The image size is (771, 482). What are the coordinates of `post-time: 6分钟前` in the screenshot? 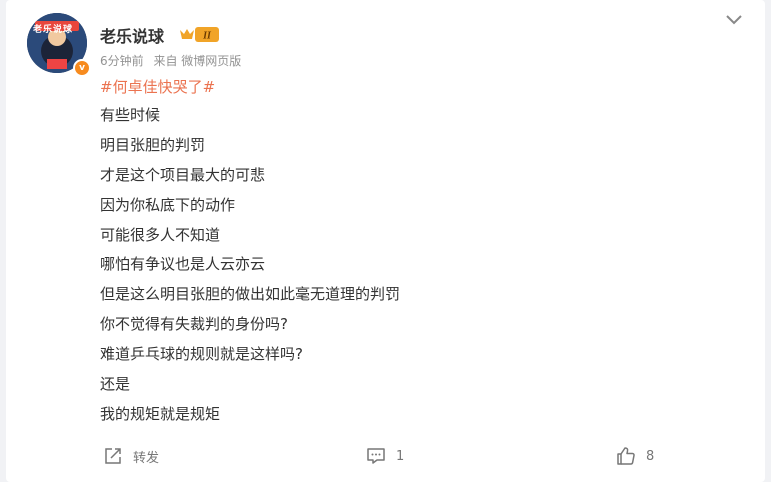 It's located at (122, 61).